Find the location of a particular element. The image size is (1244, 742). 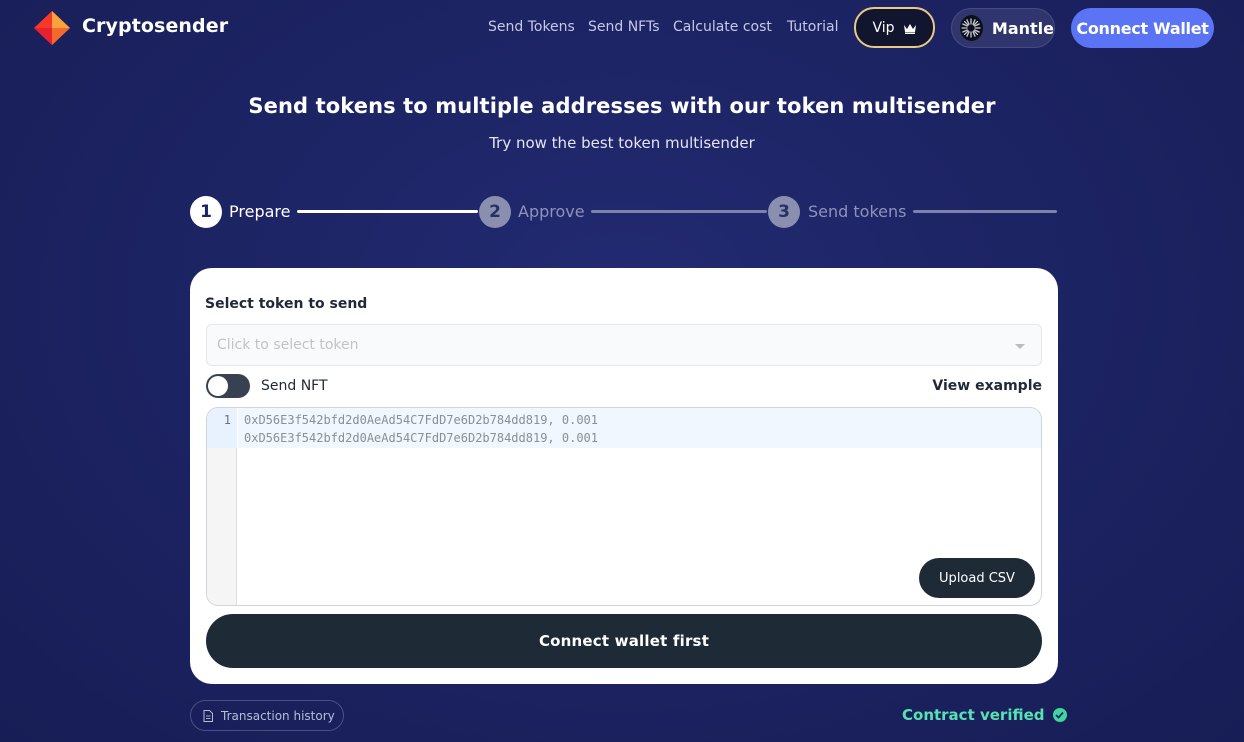

step-2-connector is located at coordinates (679, 211).